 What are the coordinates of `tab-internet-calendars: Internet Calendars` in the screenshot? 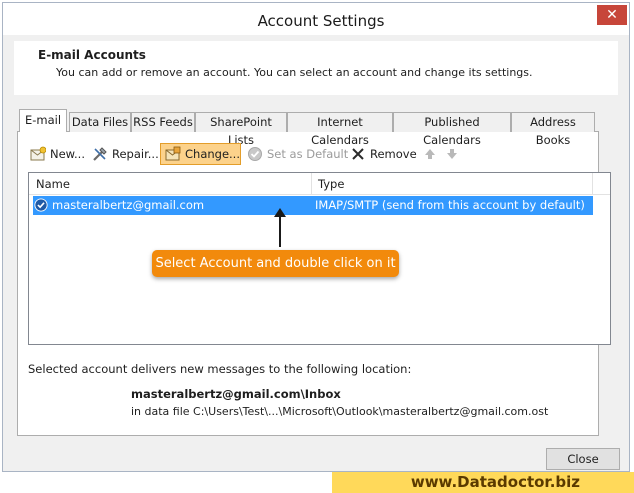 It's located at (340, 129).